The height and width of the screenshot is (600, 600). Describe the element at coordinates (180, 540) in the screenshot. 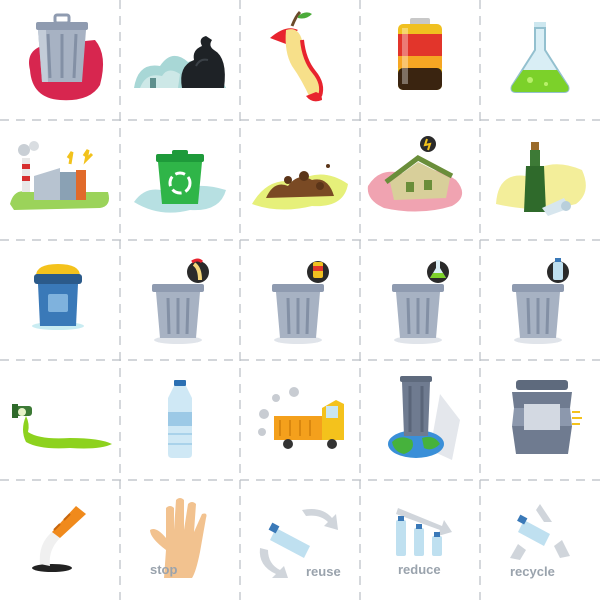

I see `stop-hand-icon: stop` at that location.